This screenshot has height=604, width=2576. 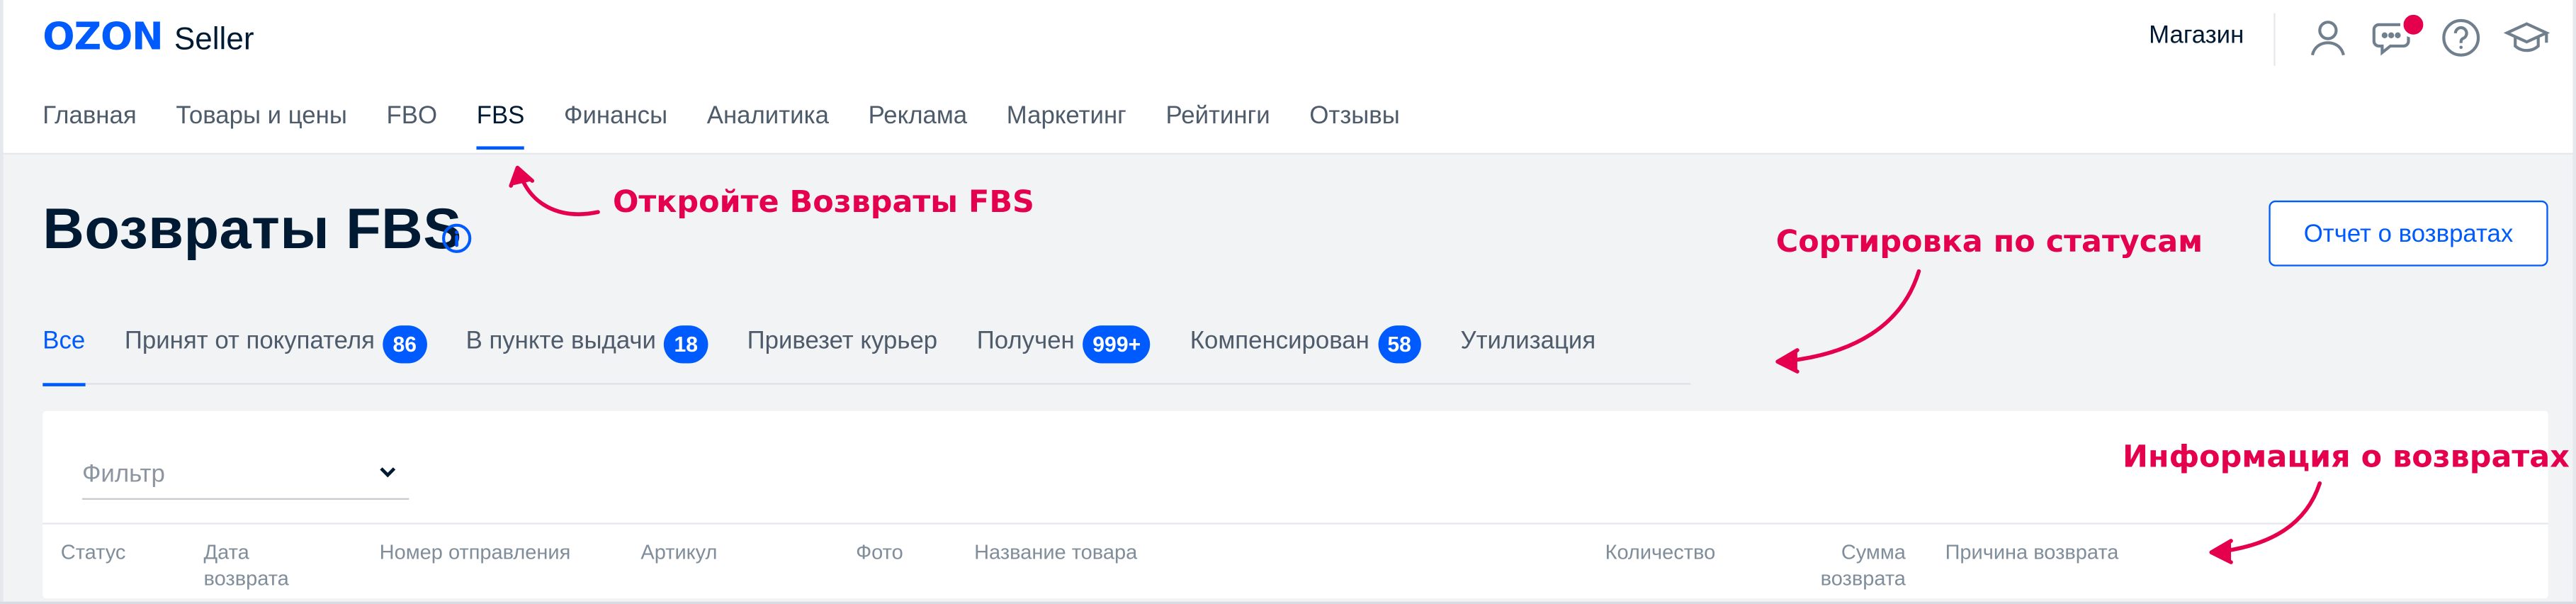 What do you see at coordinates (1873, 552) in the screenshot?
I see `column-header-line: Сумма` at bounding box center [1873, 552].